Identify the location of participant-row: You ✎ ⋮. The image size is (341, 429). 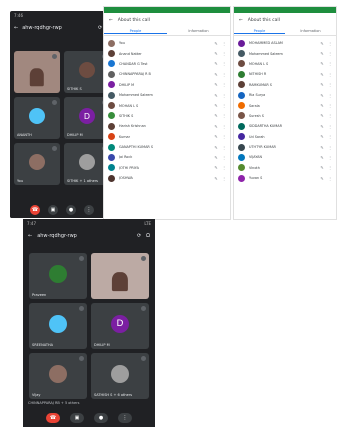
(167, 43).